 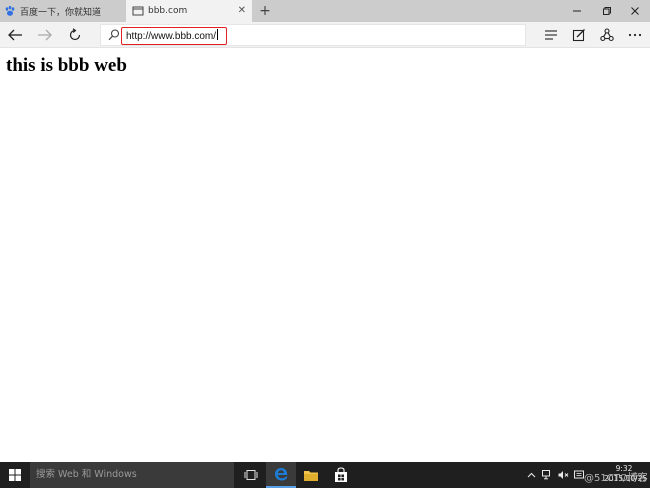 I want to click on watermark: @51CTO博客, so click(x=616, y=478).